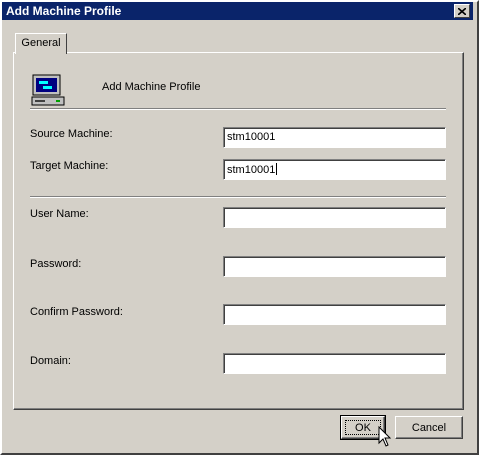 The height and width of the screenshot is (455, 479). What do you see at coordinates (363, 427) in the screenshot?
I see `focus-rectangle` at bounding box center [363, 427].